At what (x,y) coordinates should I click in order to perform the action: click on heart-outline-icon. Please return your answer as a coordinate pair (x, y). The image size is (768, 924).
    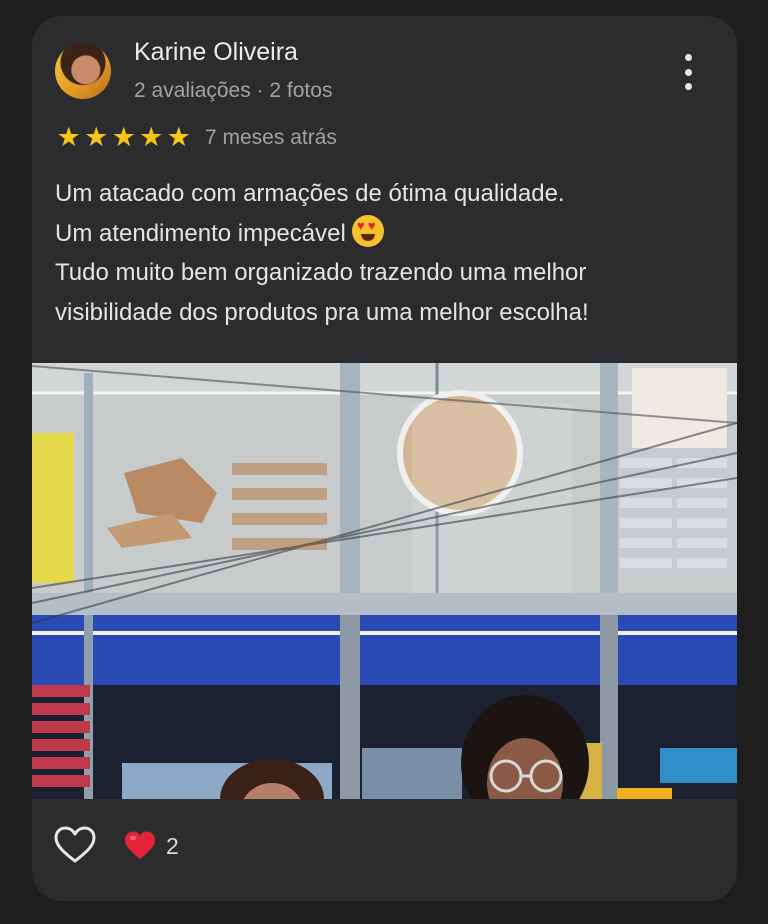
    Looking at the image, I should click on (75, 845).